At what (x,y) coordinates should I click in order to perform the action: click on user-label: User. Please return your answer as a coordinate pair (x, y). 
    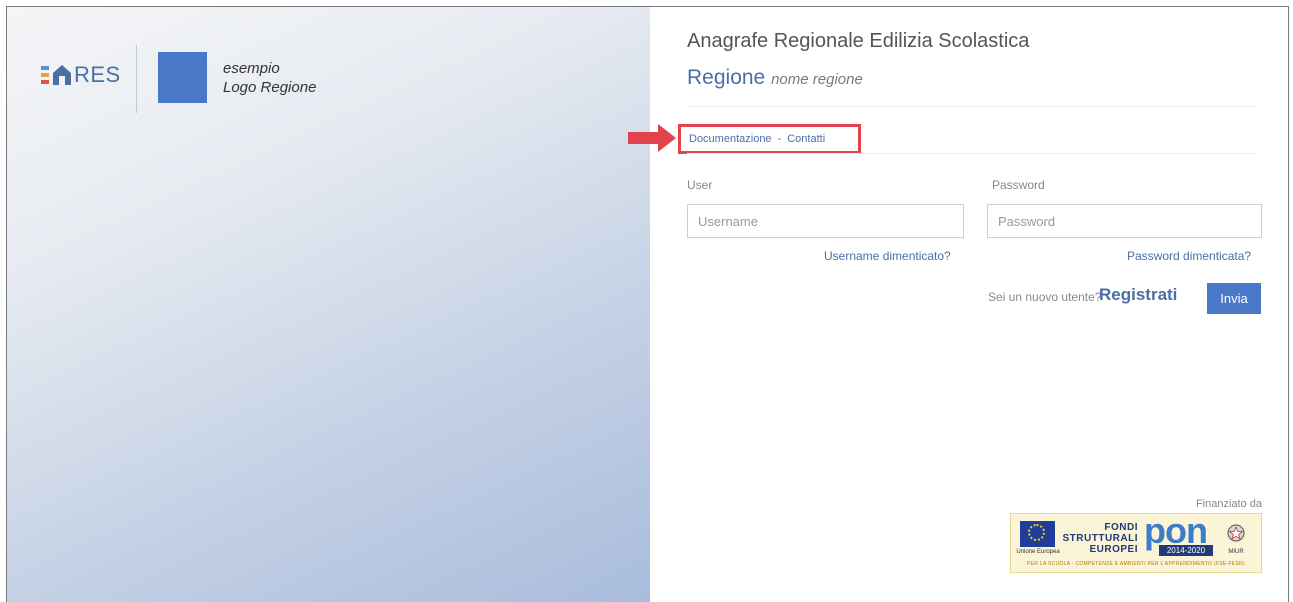
    Looking at the image, I should click on (700, 185).